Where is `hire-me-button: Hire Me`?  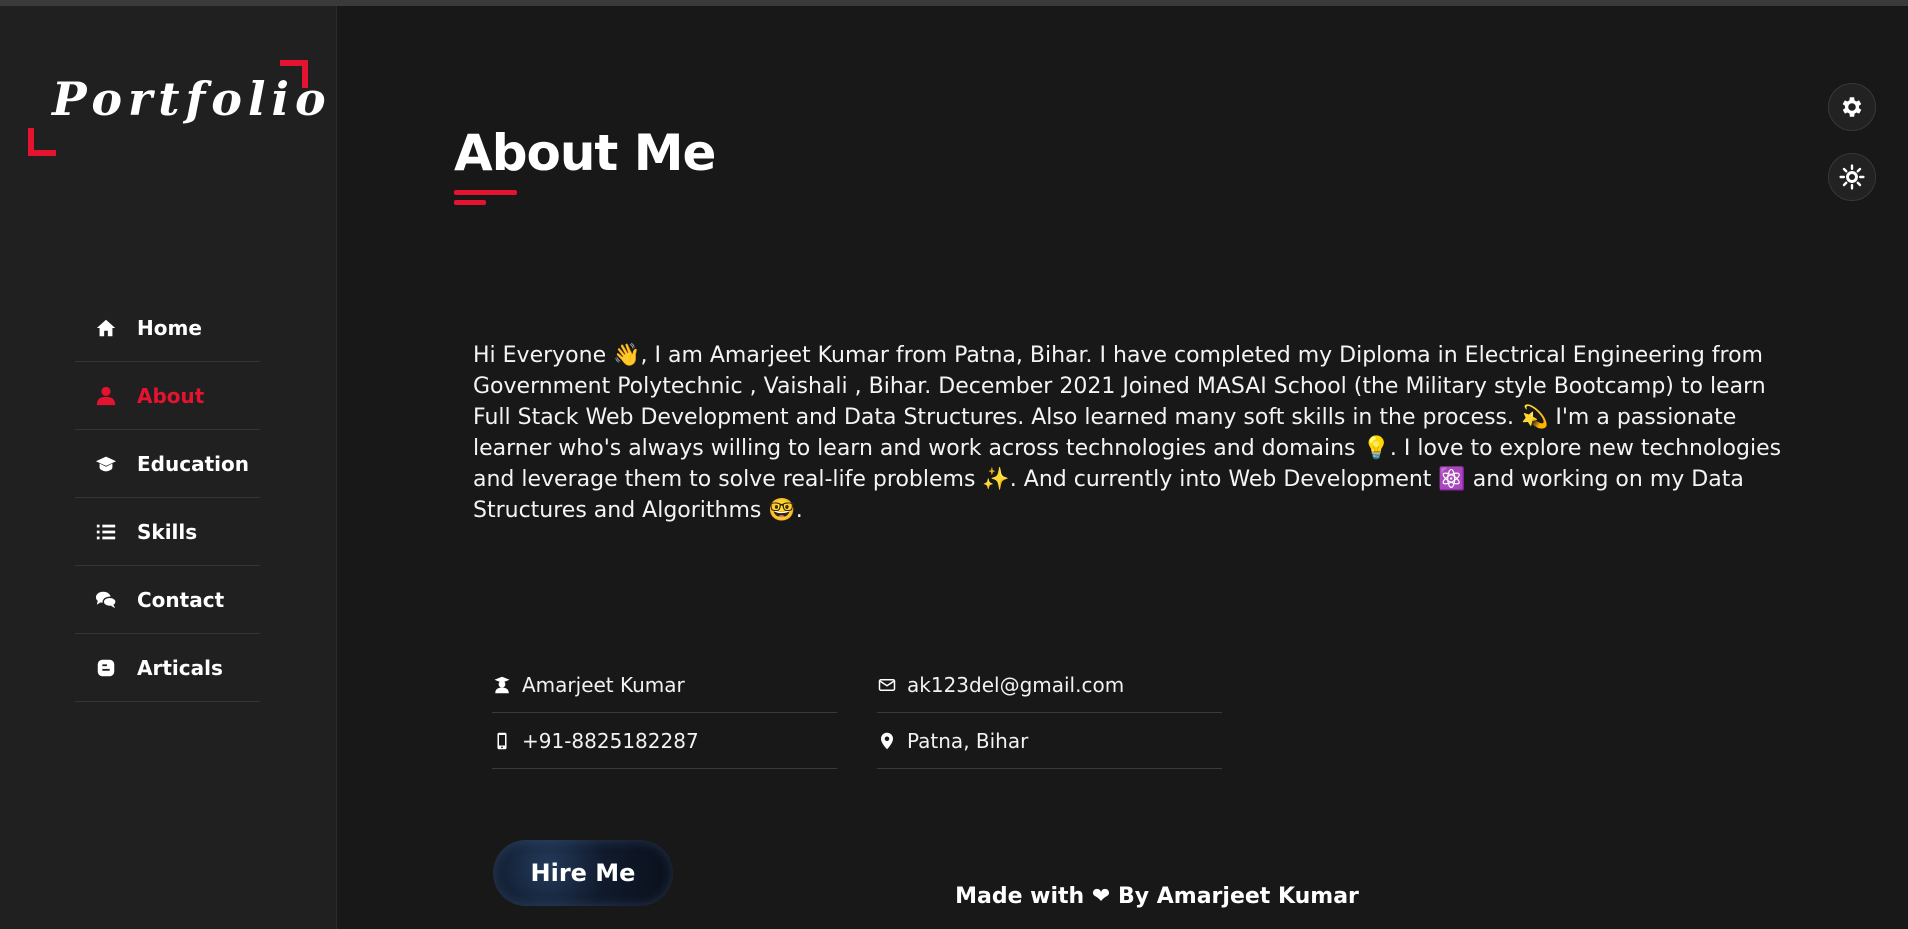 hire-me-button: Hire Me is located at coordinates (583, 873).